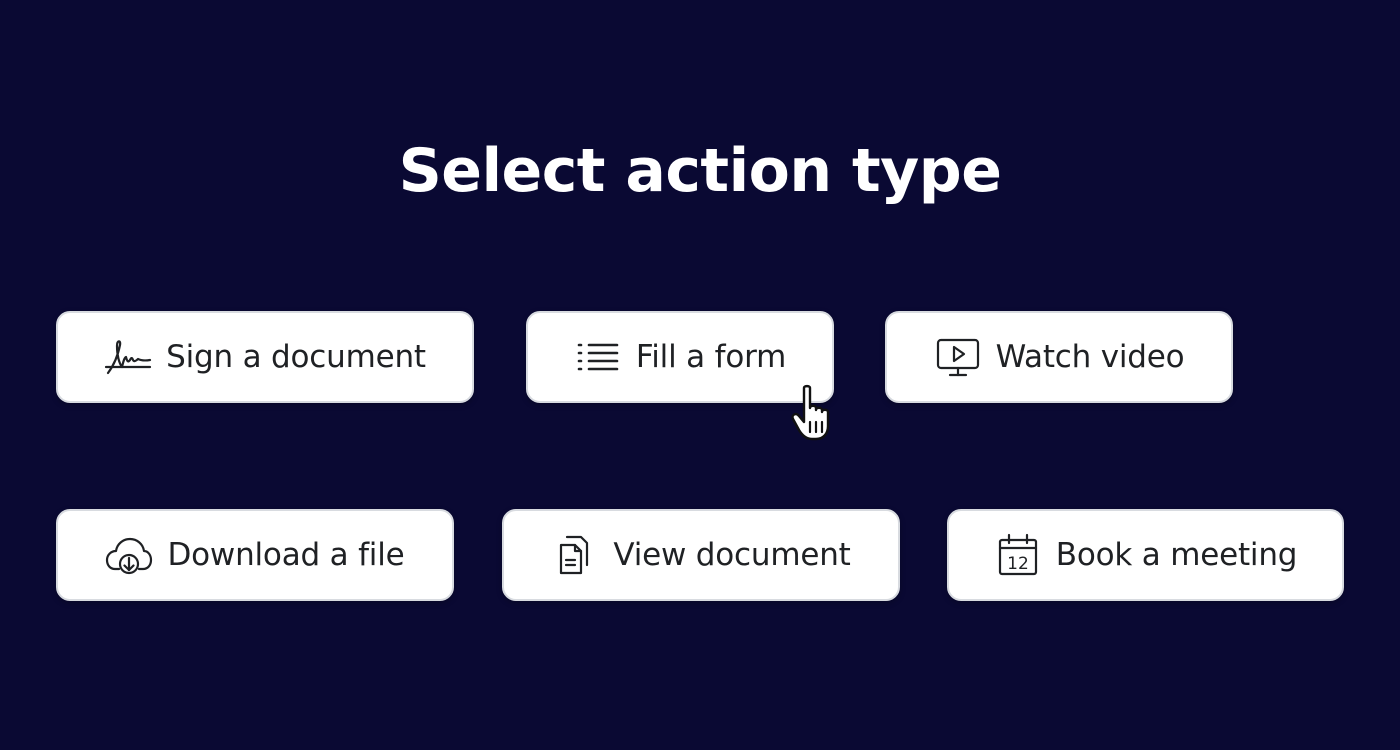 The height and width of the screenshot is (750, 1400). What do you see at coordinates (598, 357) in the screenshot?
I see `list-icon` at bounding box center [598, 357].